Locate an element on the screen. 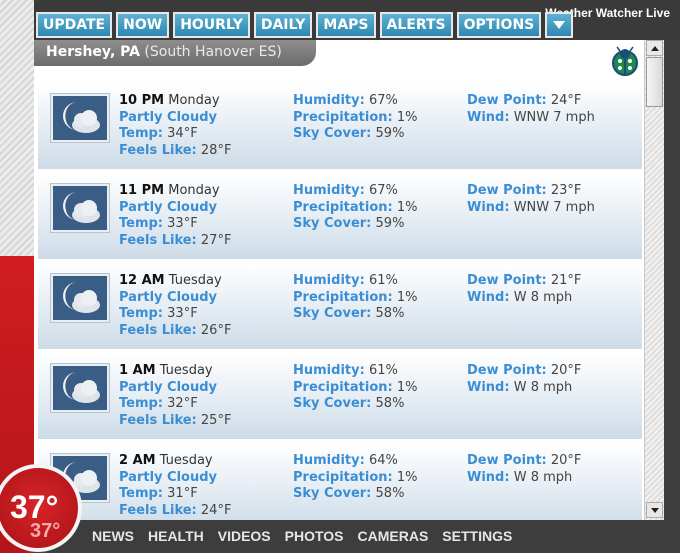 Image resolution: width=680 pixels, height=553 pixels. nav-more-button is located at coordinates (559, 25).